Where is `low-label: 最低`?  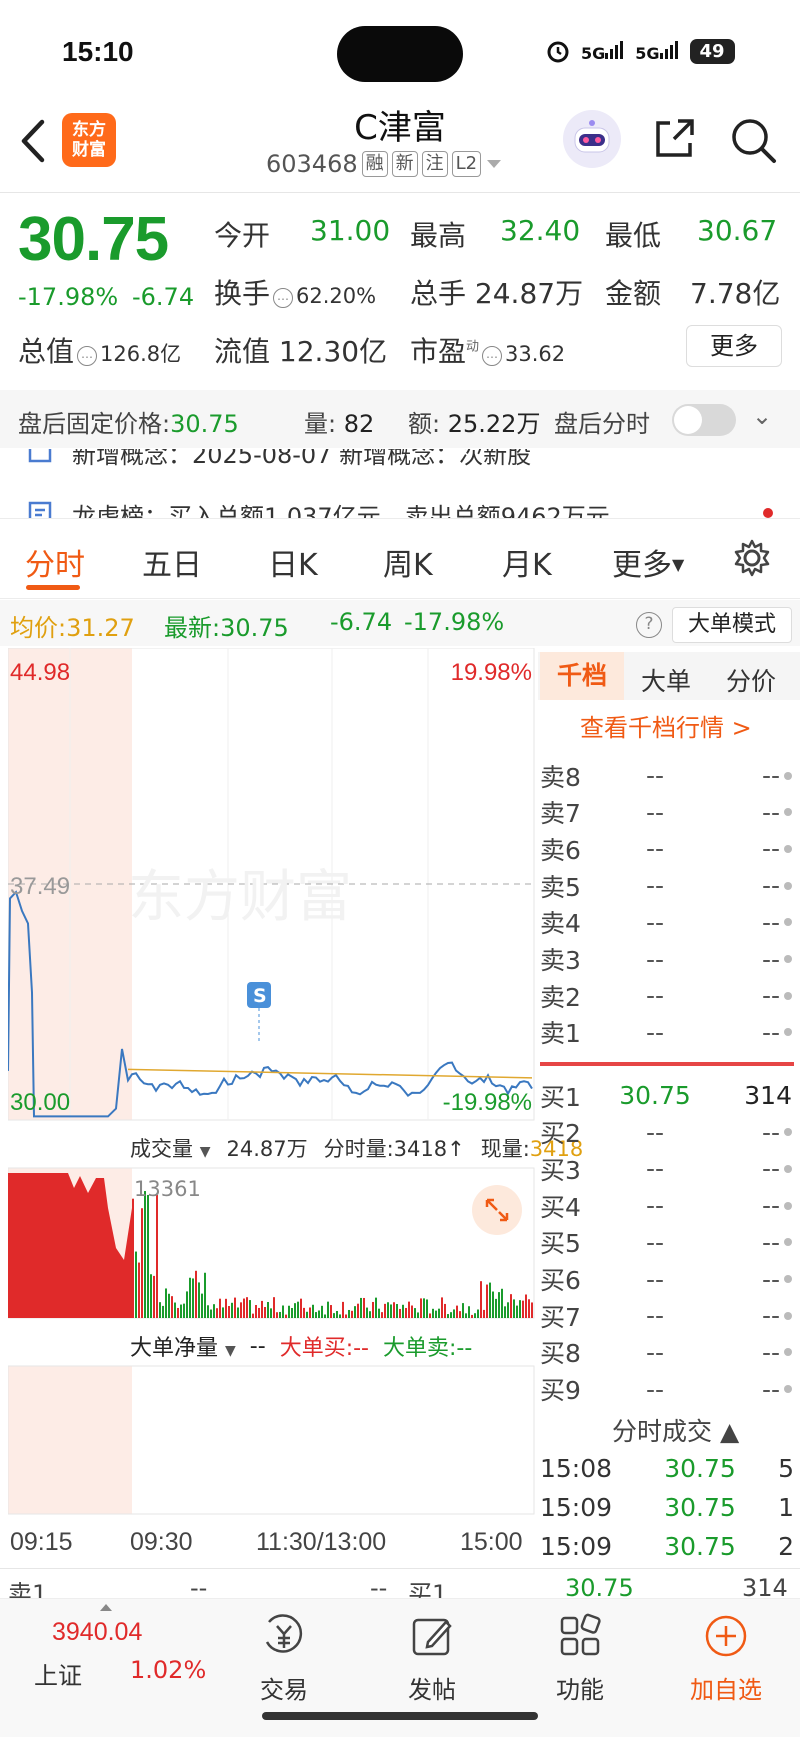
low-label: 最低 is located at coordinates (633, 235).